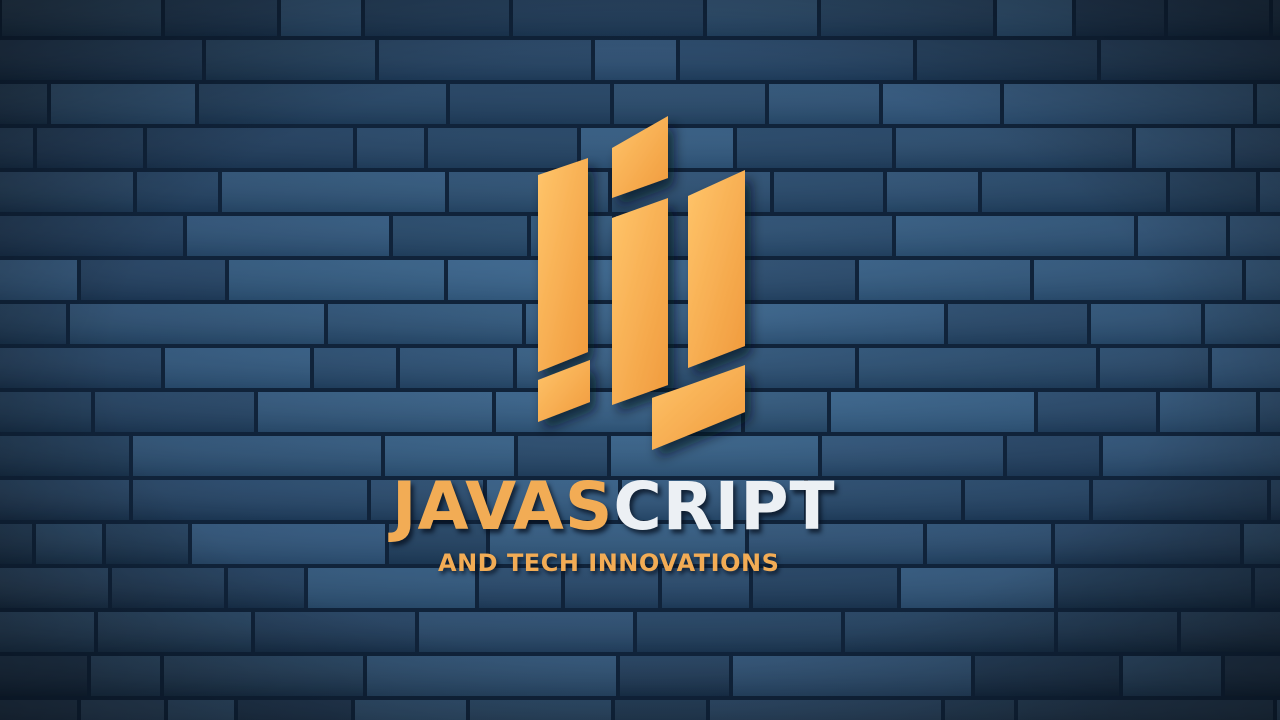 The width and height of the screenshot is (1280, 720). I want to click on brand-subtitle: AND TECH INNOVATIONS, so click(609, 563).